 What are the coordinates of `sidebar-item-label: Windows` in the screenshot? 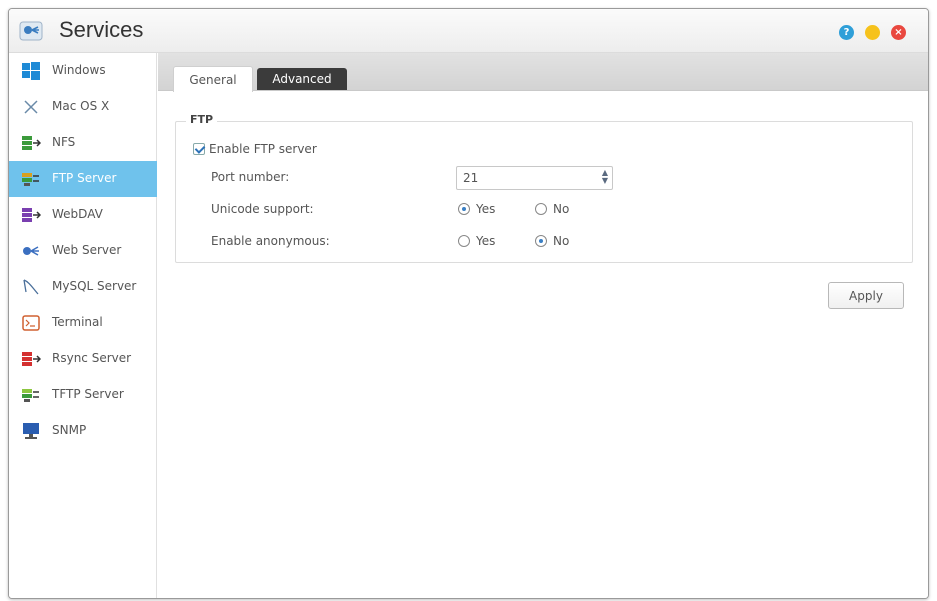 It's located at (79, 70).